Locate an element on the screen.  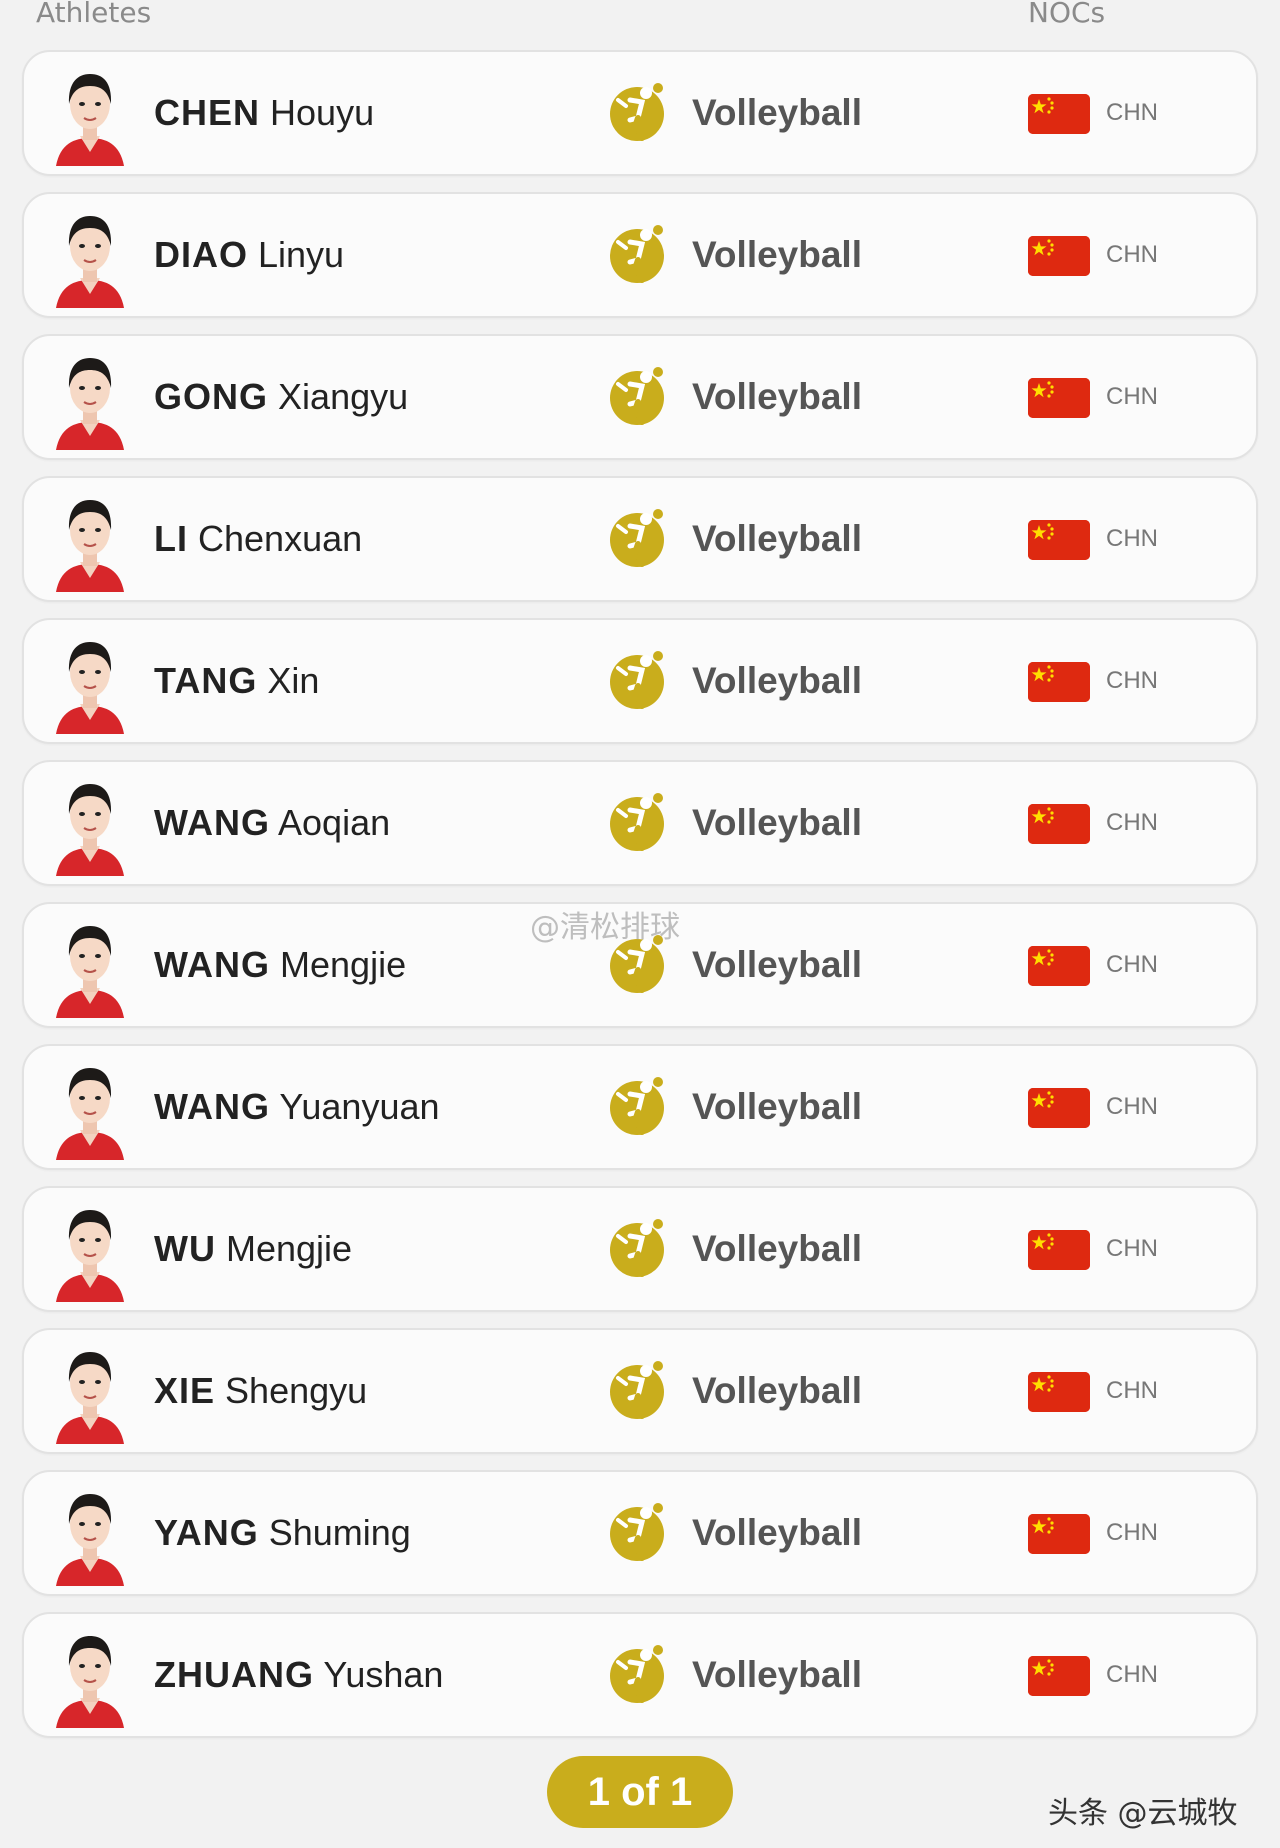
athlete-row: WANG Mengjie Volleyball CHN is located at coordinates (640, 965).